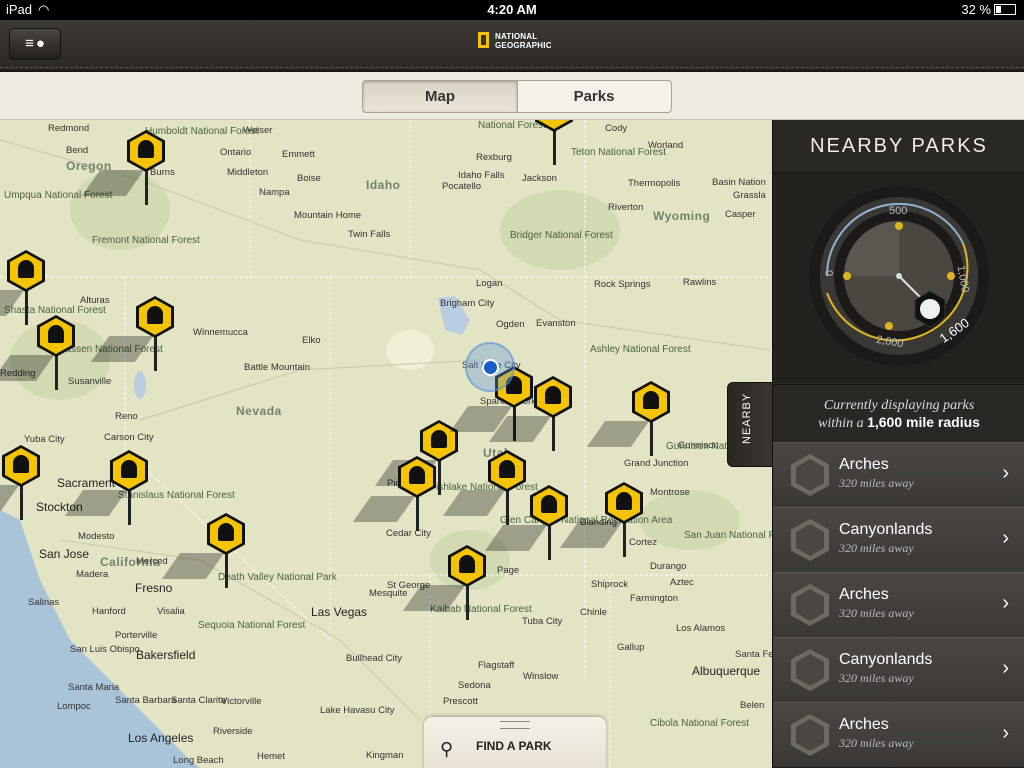 The width and height of the screenshot is (1024, 768). Describe the element at coordinates (154, 588) in the screenshot. I see `city-label: Fresno` at that location.